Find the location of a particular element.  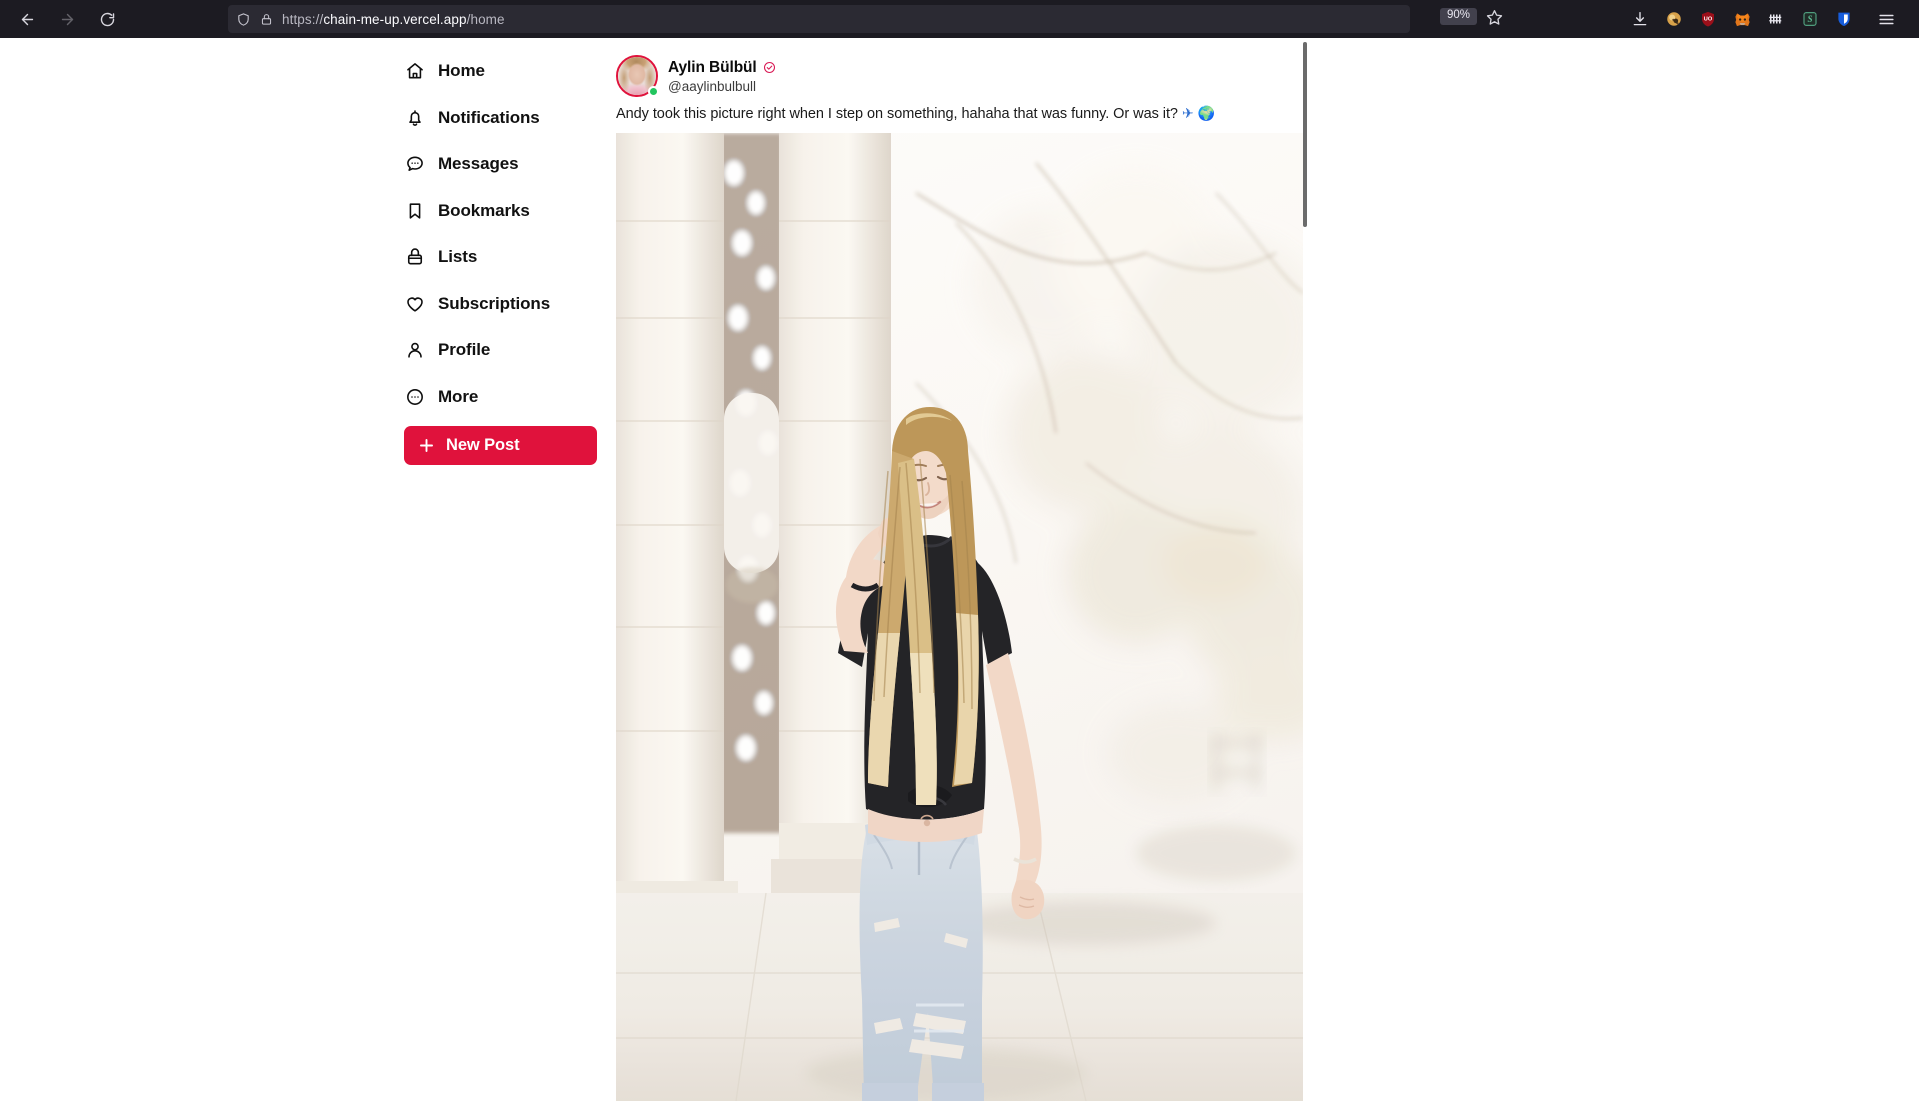

author-name-row: Aylin Bülbül is located at coordinates (722, 68).